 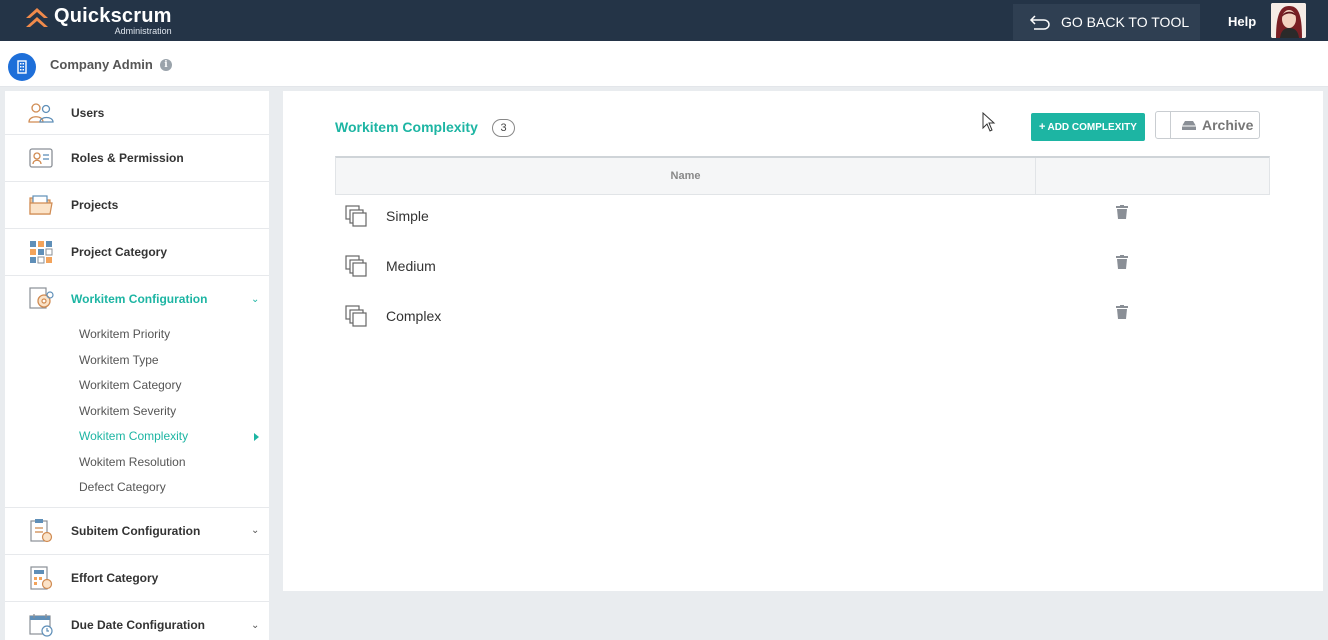 What do you see at coordinates (41, 298) in the screenshot?
I see `gear-document-icon` at bounding box center [41, 298].